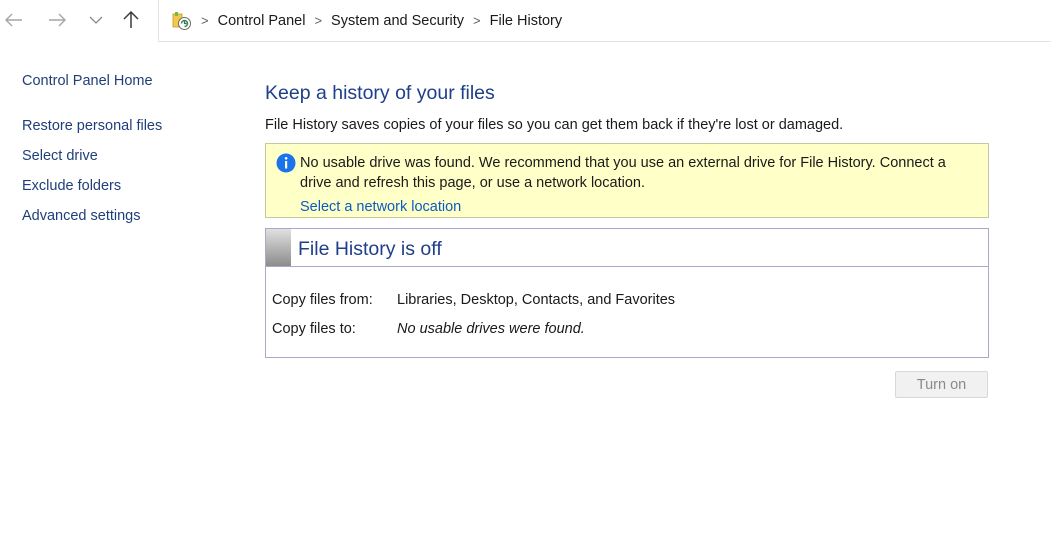 The height and width of the screenshot is (535, 1051). I want to click on chevron-down-icon, so click(96, 20).